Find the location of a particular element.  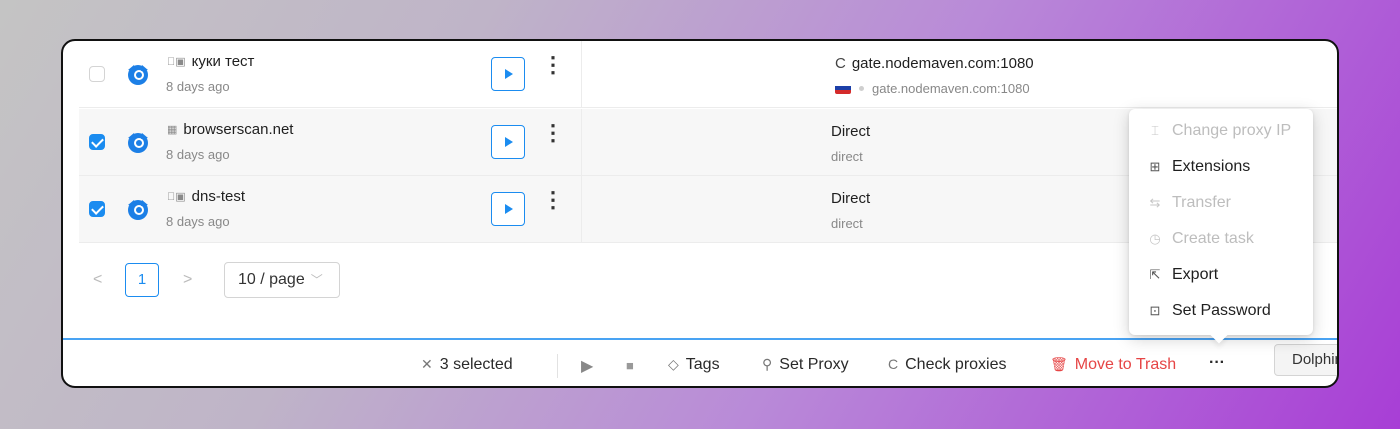

clear-selection-button: ✕ 3 selected is located at coordinates (467, 365).